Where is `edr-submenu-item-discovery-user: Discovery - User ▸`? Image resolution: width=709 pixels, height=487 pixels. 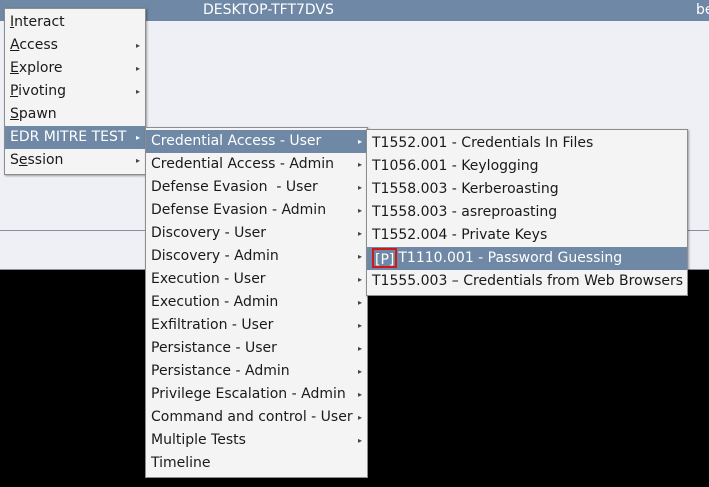 edr-submenu-item-discovery-user: Discovery - User ▸ is located at coordinates (256, 233).